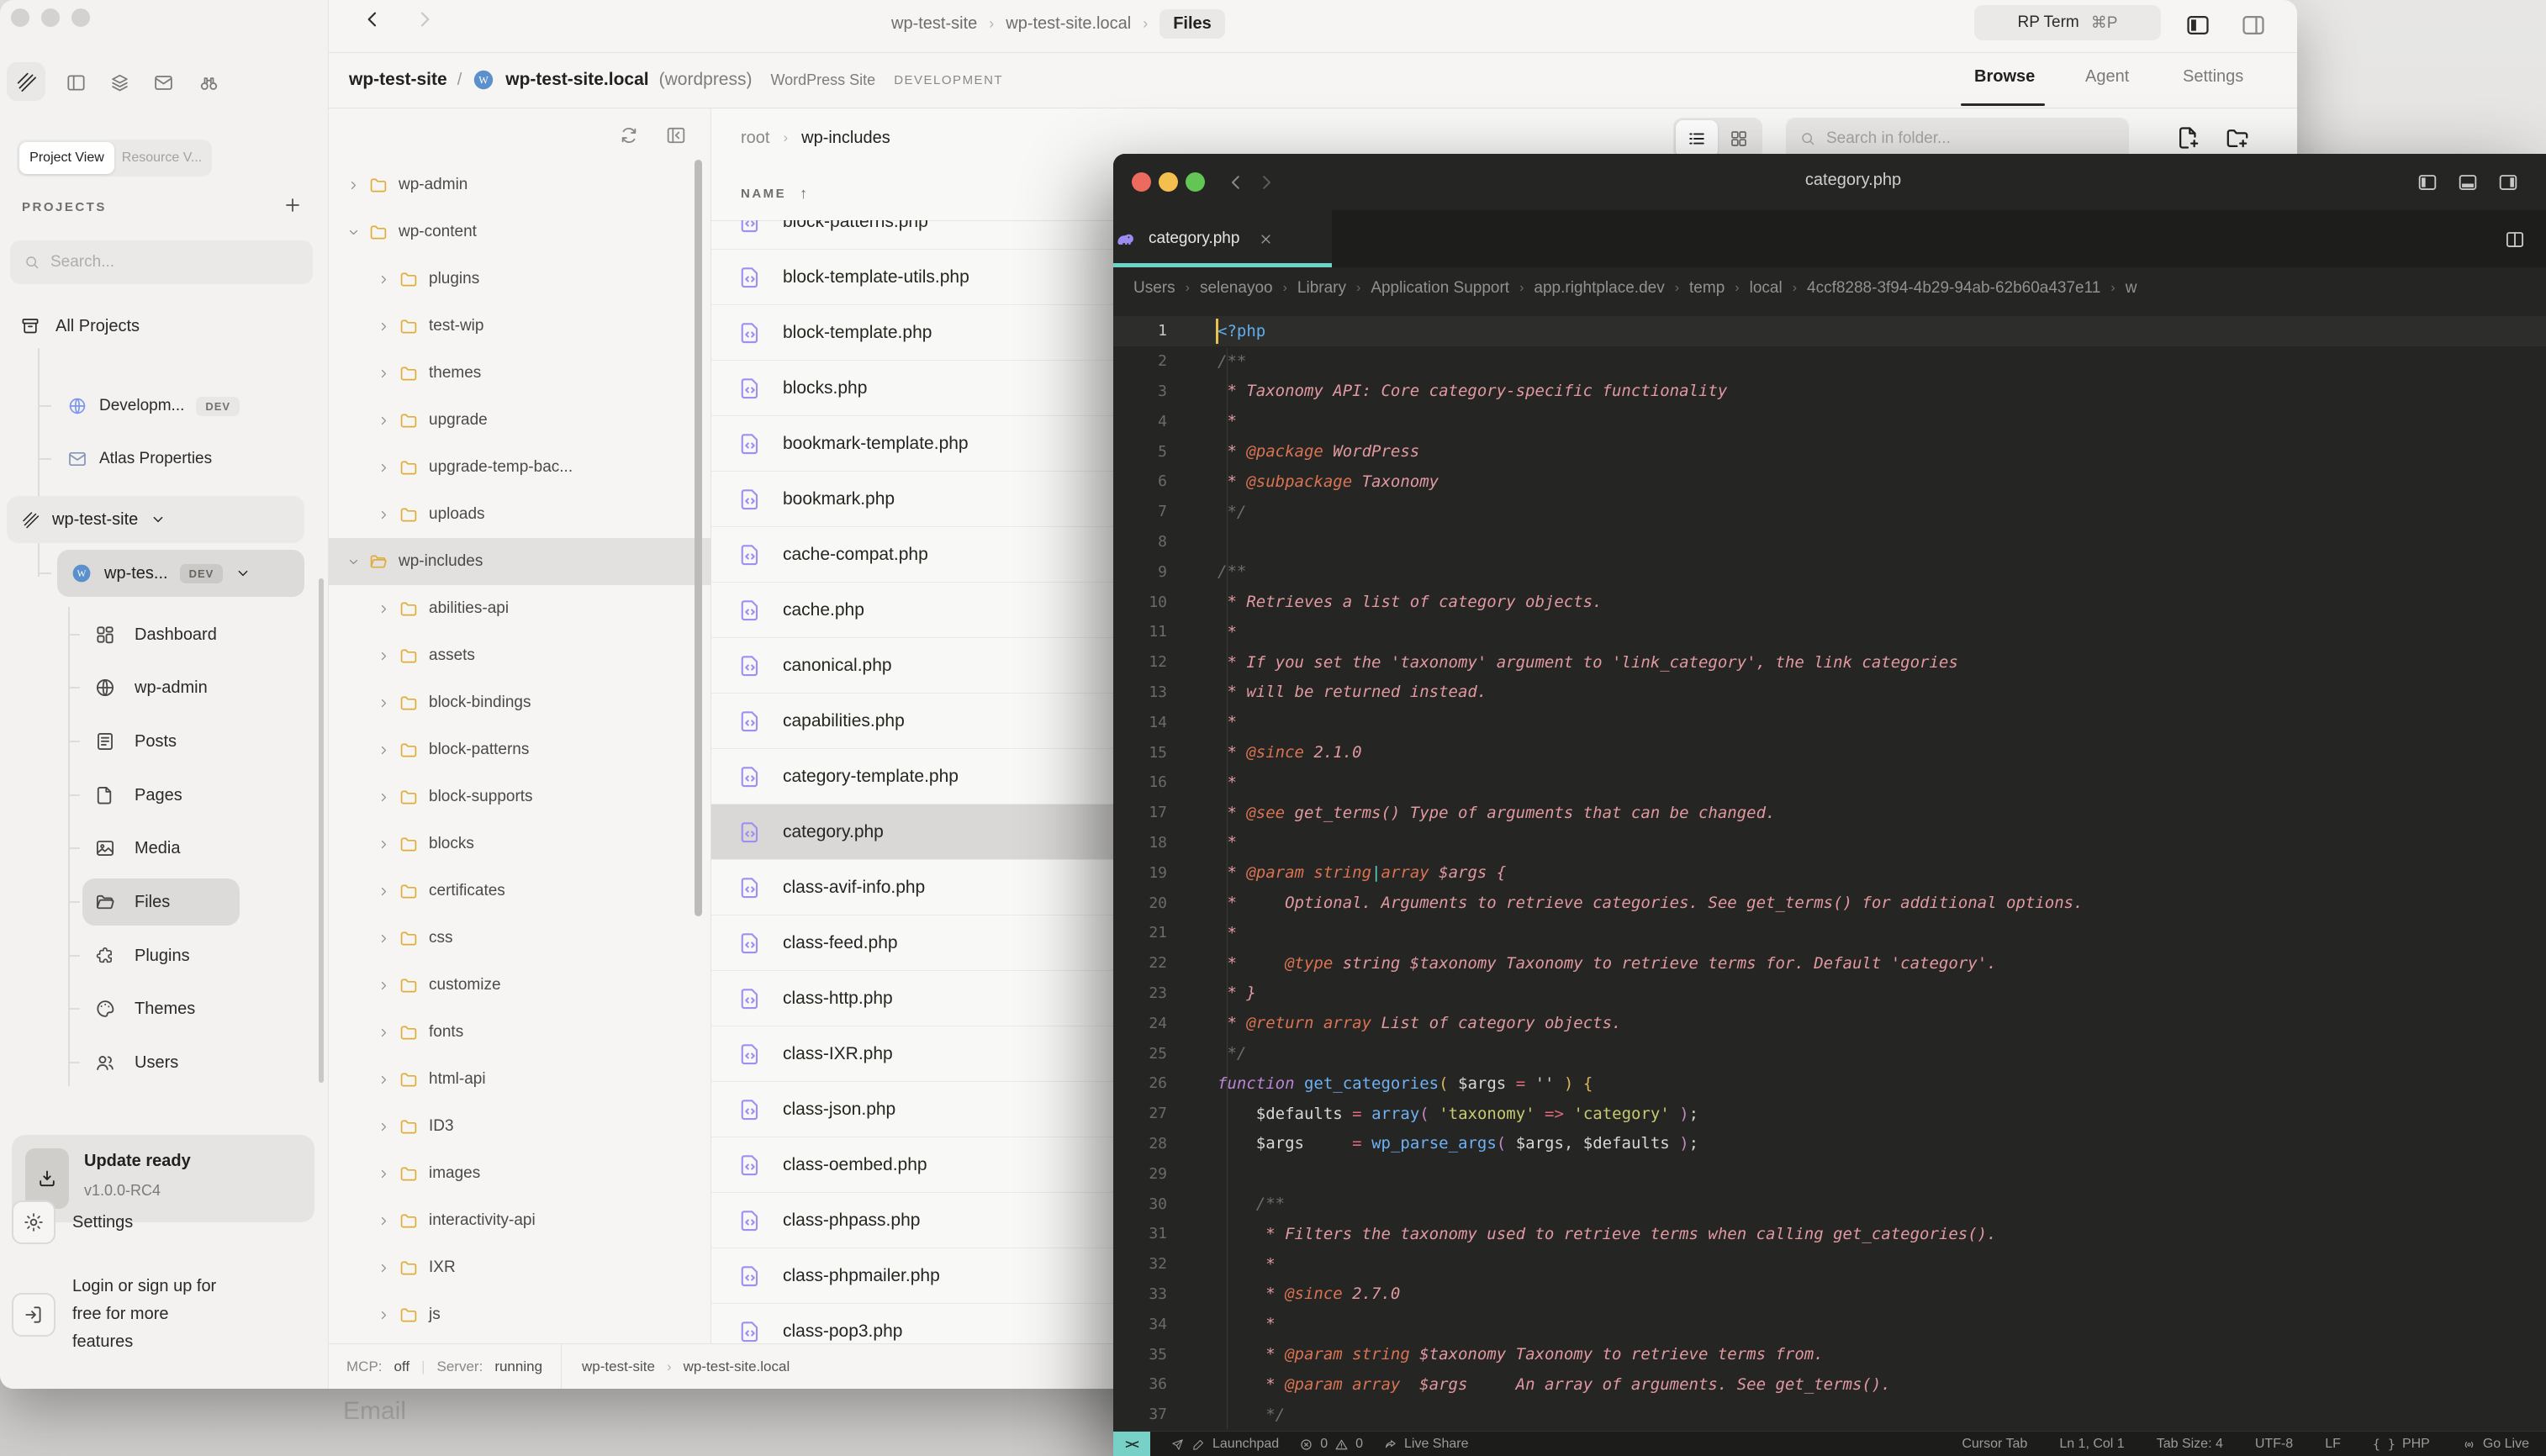 The width and height of the screenshot is (2546, 1456). Describe the element at coordinates (138, 795) in the screenshot. I see `sidebar-item-pages: Pages` at that location.